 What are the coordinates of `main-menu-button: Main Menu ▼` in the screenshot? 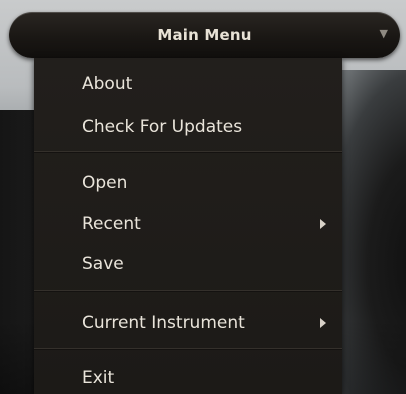 It's located at (204, 35).